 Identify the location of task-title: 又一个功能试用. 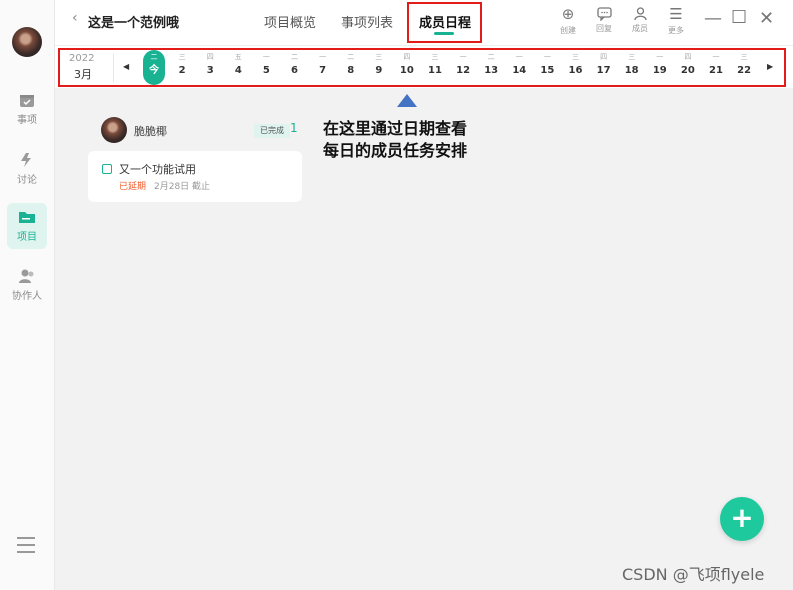
(157, 169).